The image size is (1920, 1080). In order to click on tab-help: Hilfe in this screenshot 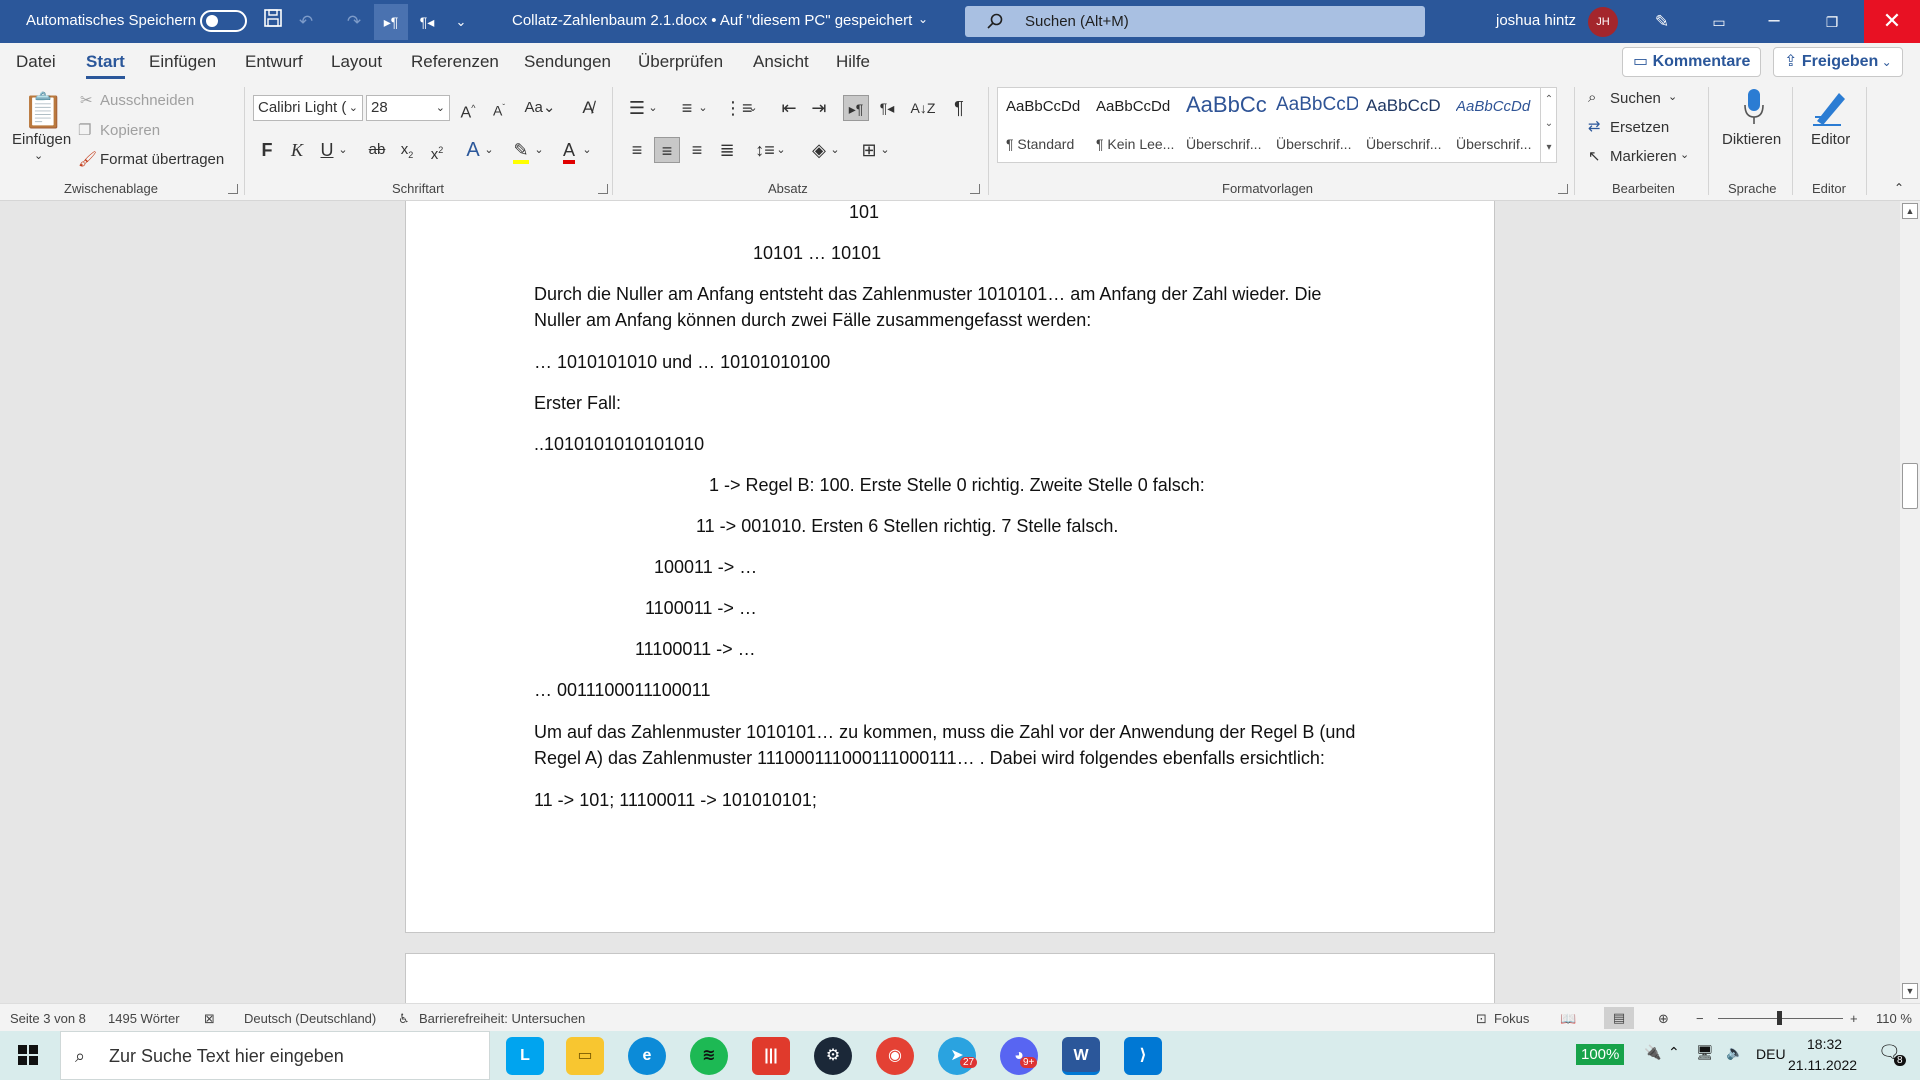, I will do `click(853, 62)`.